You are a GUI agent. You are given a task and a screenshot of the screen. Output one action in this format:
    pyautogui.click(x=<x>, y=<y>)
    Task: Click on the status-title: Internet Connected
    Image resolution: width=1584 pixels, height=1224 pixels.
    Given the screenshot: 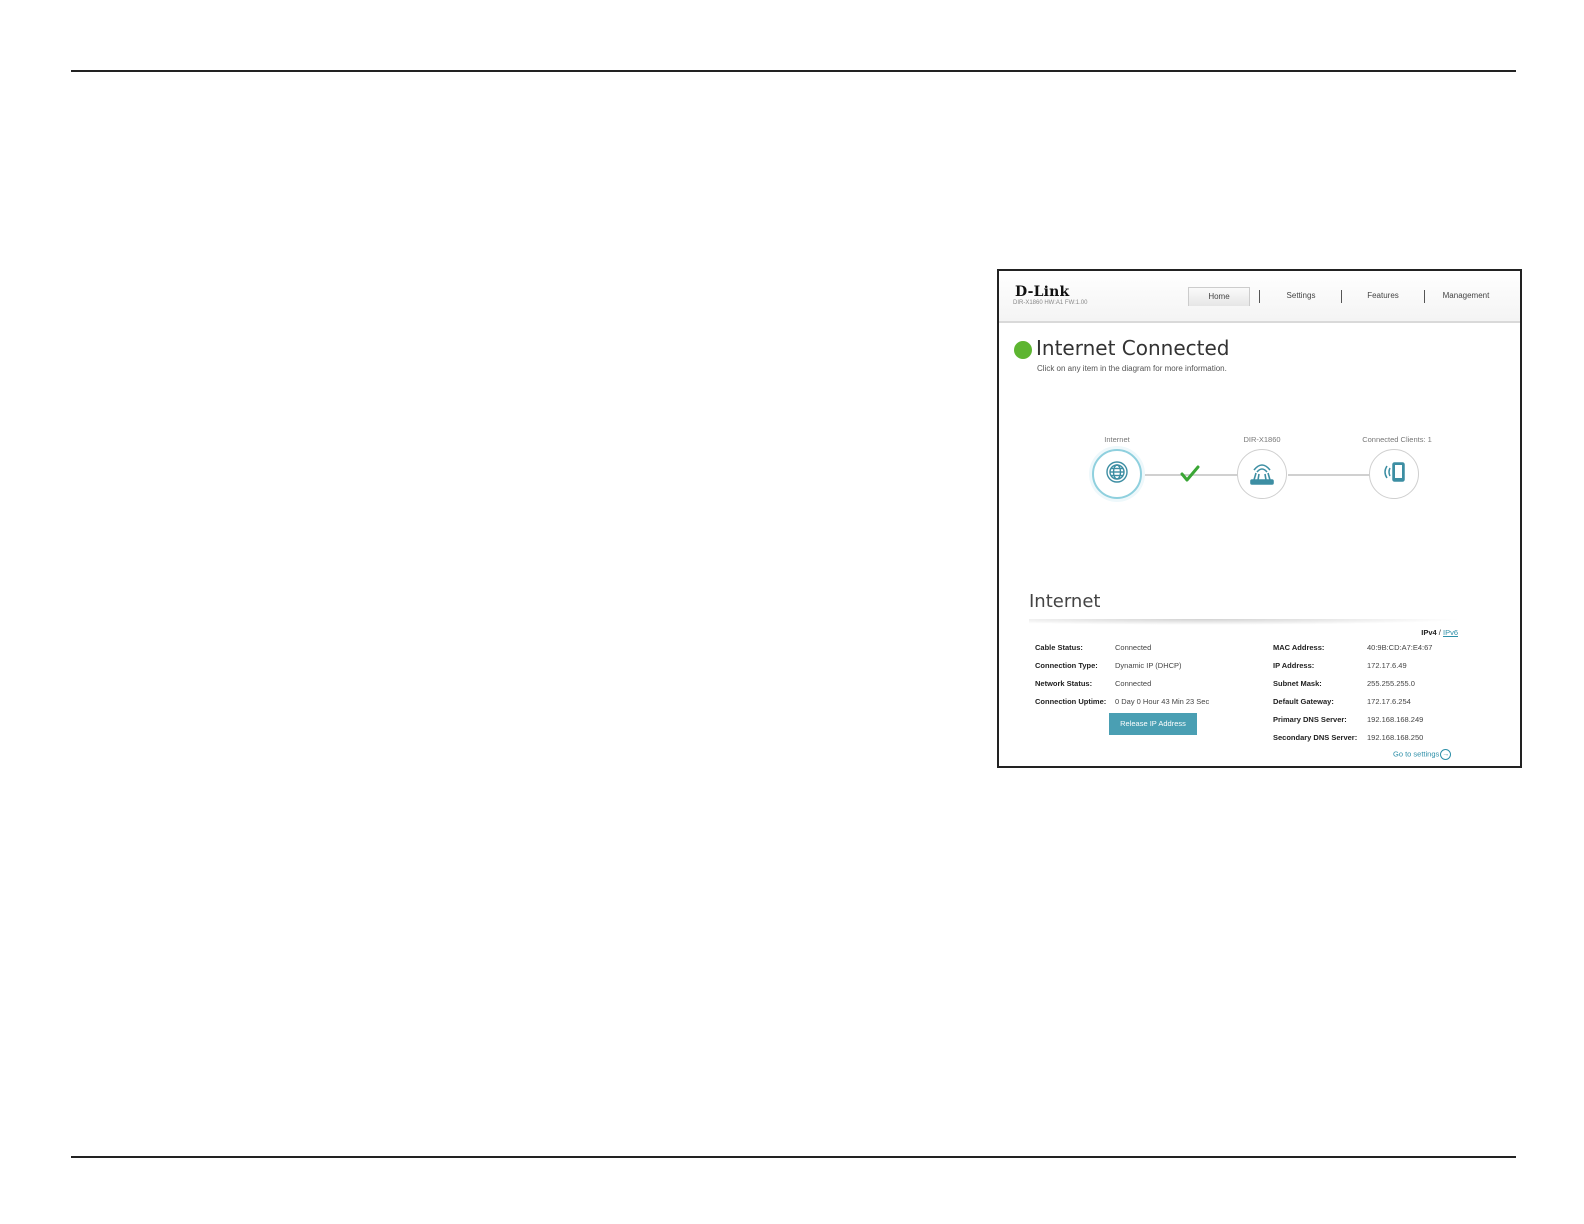 What is the action you would take?
    pyautogui.click(x=1133, y=348)
    